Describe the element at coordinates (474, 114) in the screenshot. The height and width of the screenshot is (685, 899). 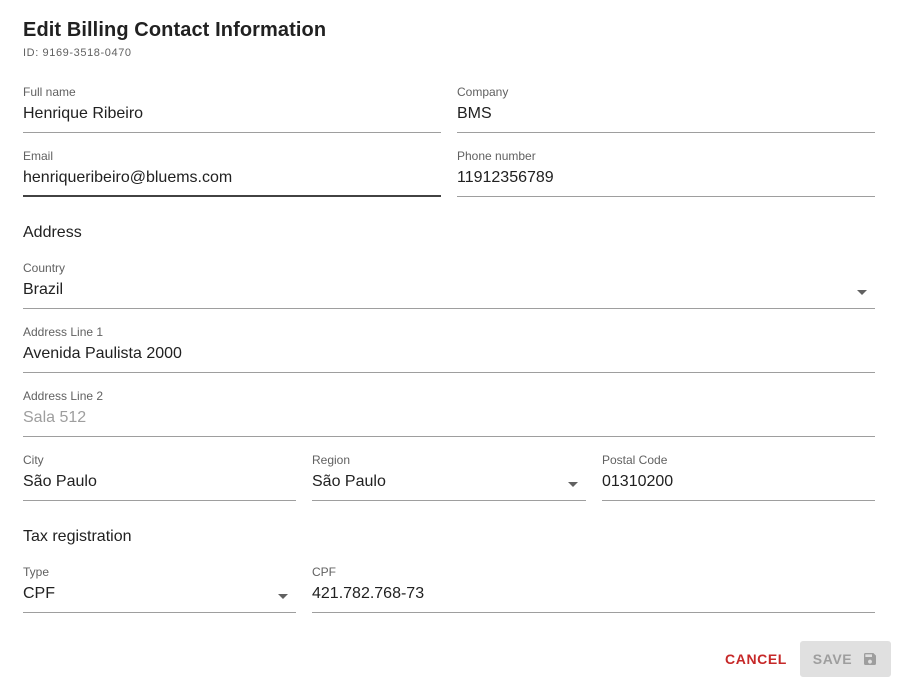
I see `company-input: BMS` at that location.